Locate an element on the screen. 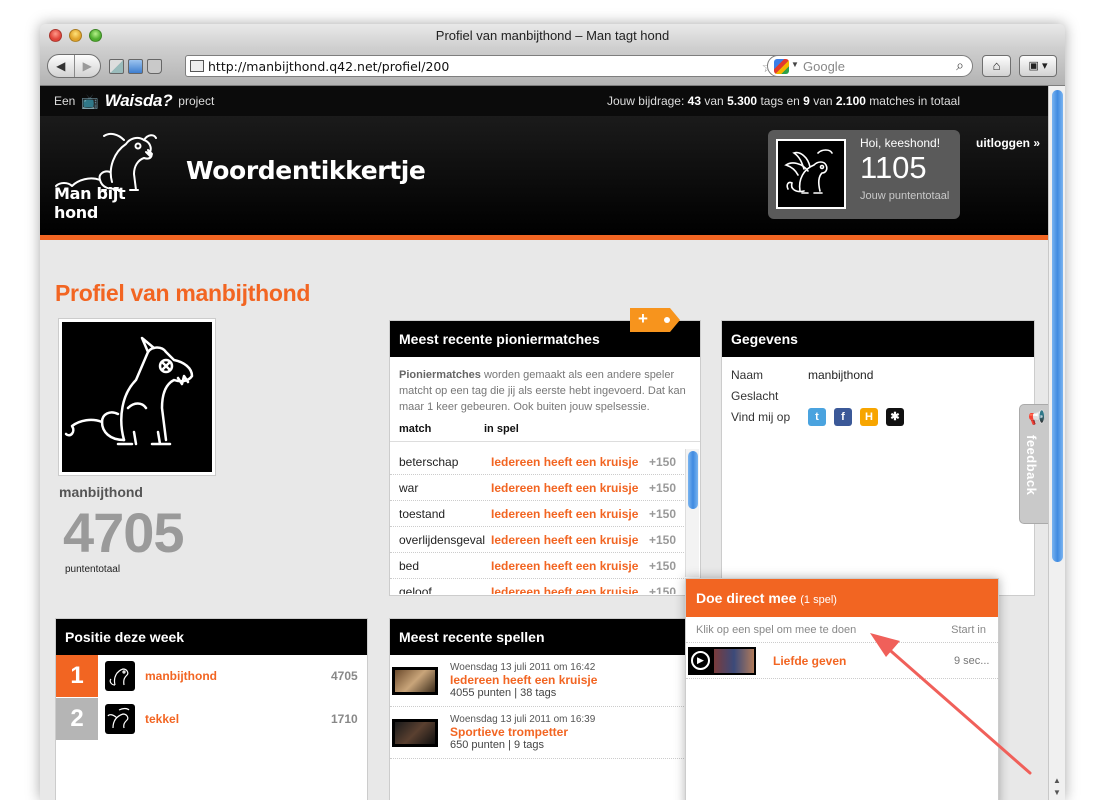 The width and height of the screenshot is (1104, 800). table-row: geloof Iedereen heeft een kruisje +150 is located at coordinates (538, 587).